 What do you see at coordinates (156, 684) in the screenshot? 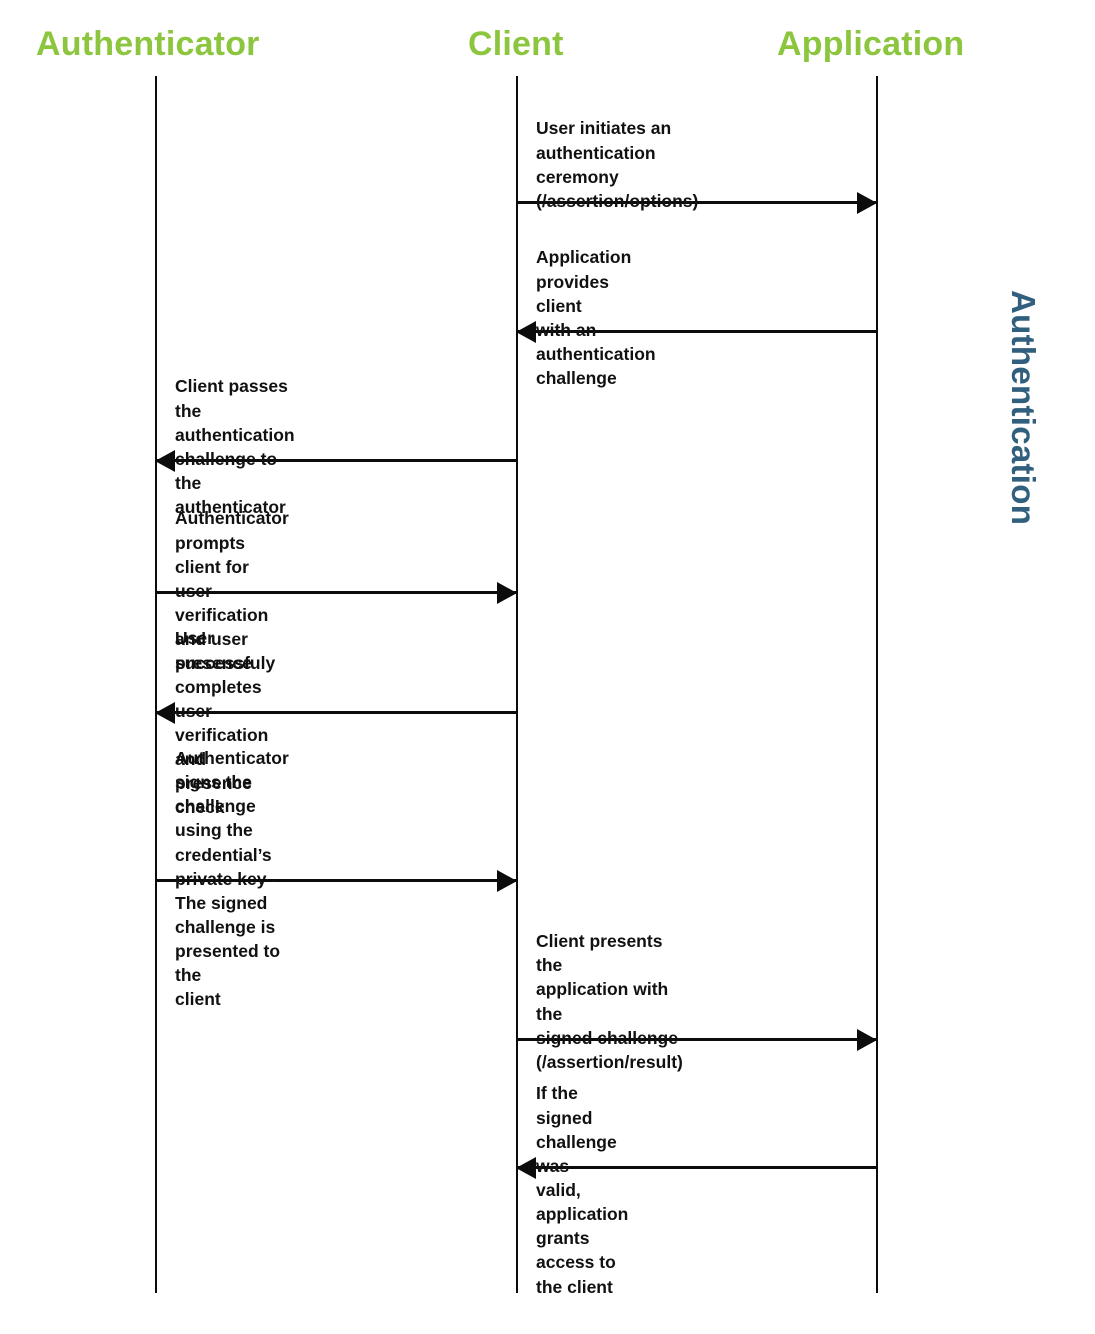
I see `lifeline-authenticator` at bounding box center [156, 684].